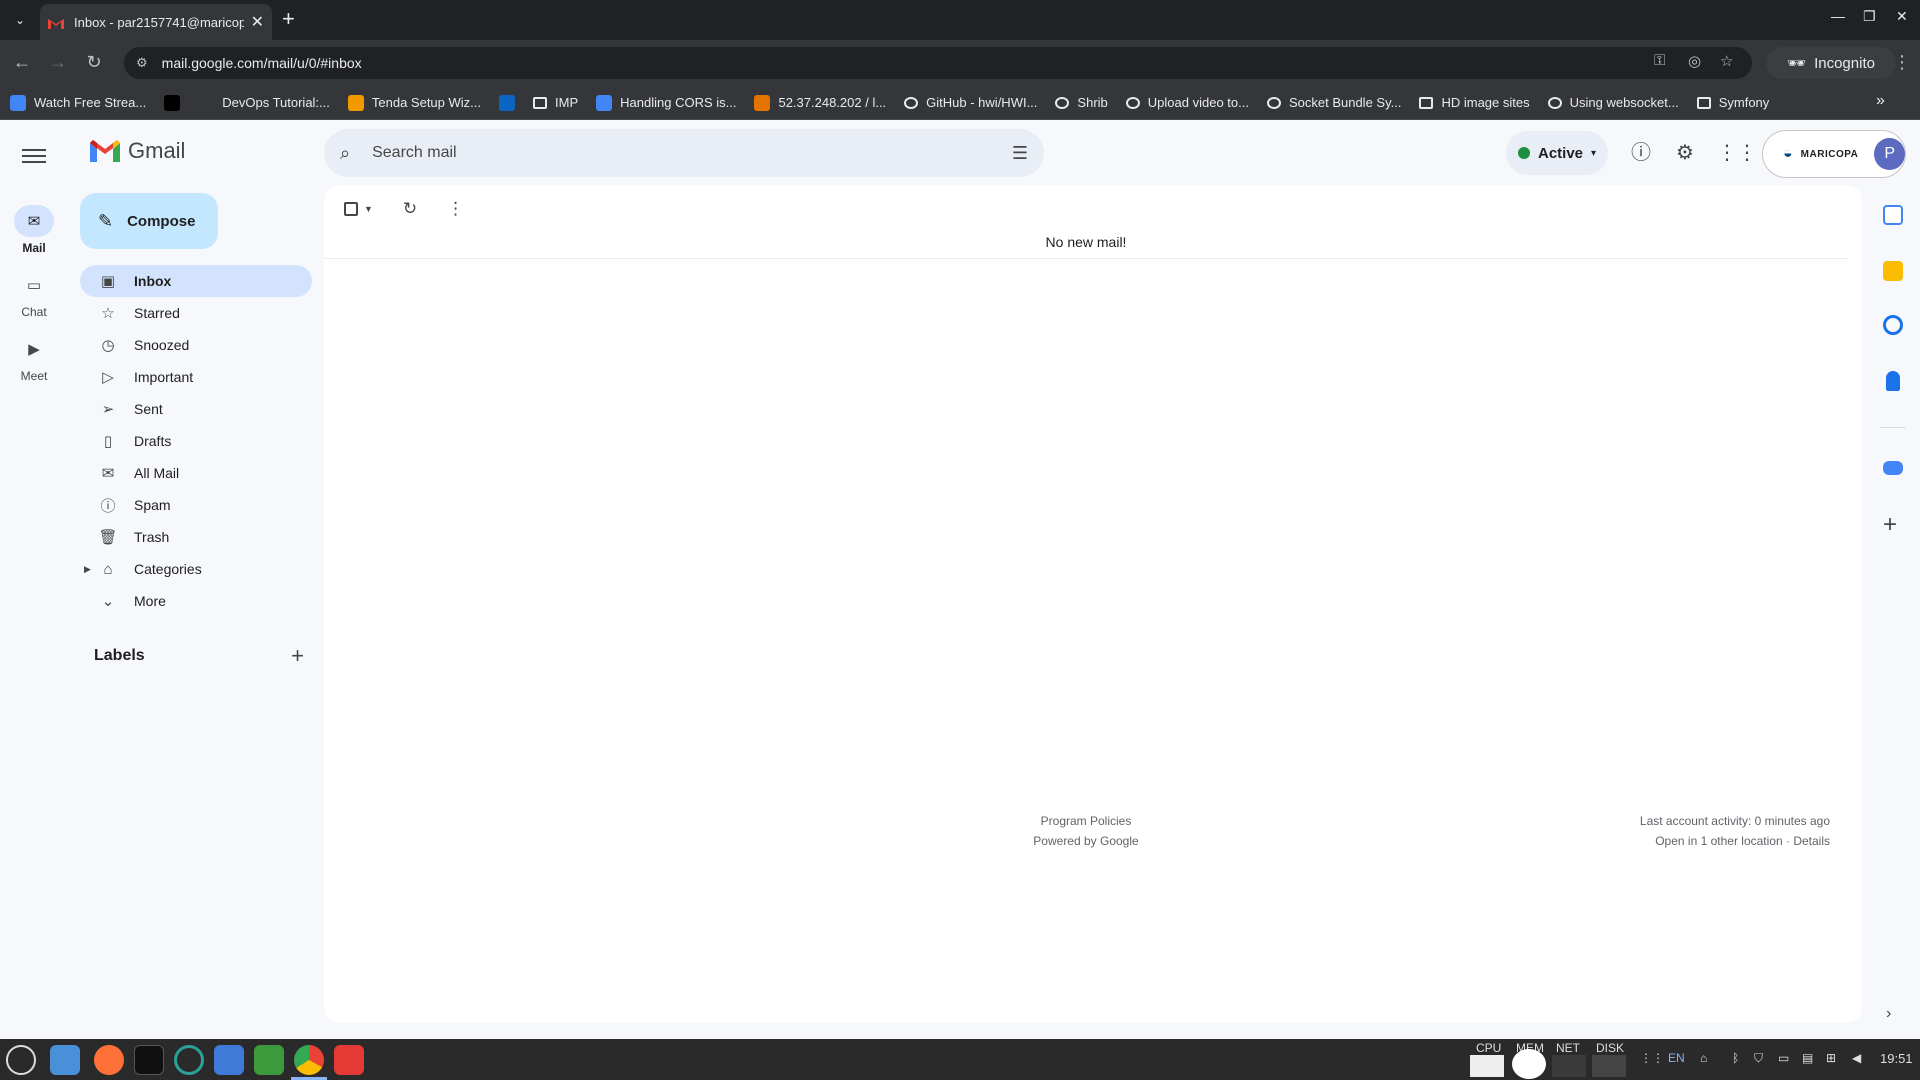  Describe the element at coordinates (1694, 61) in the screenshot. I see `eye-off-icon: ◎` at that location.